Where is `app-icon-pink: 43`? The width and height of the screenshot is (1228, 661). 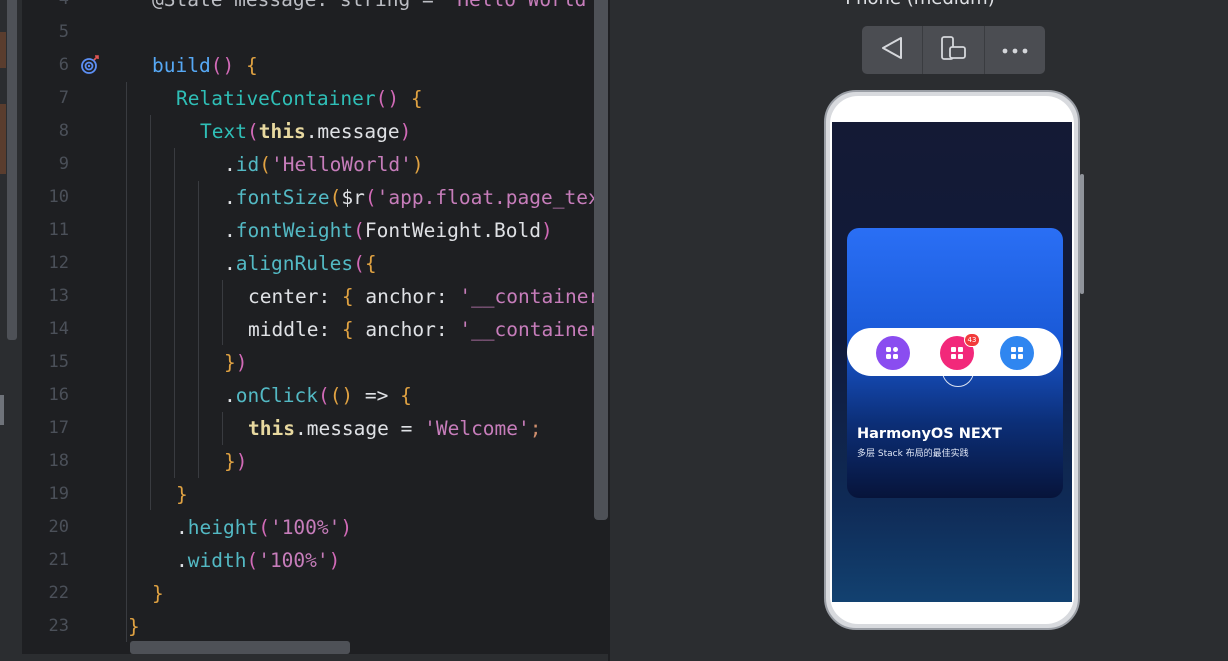 app-icon-pink: 43 is located at coordinates (960, 351).